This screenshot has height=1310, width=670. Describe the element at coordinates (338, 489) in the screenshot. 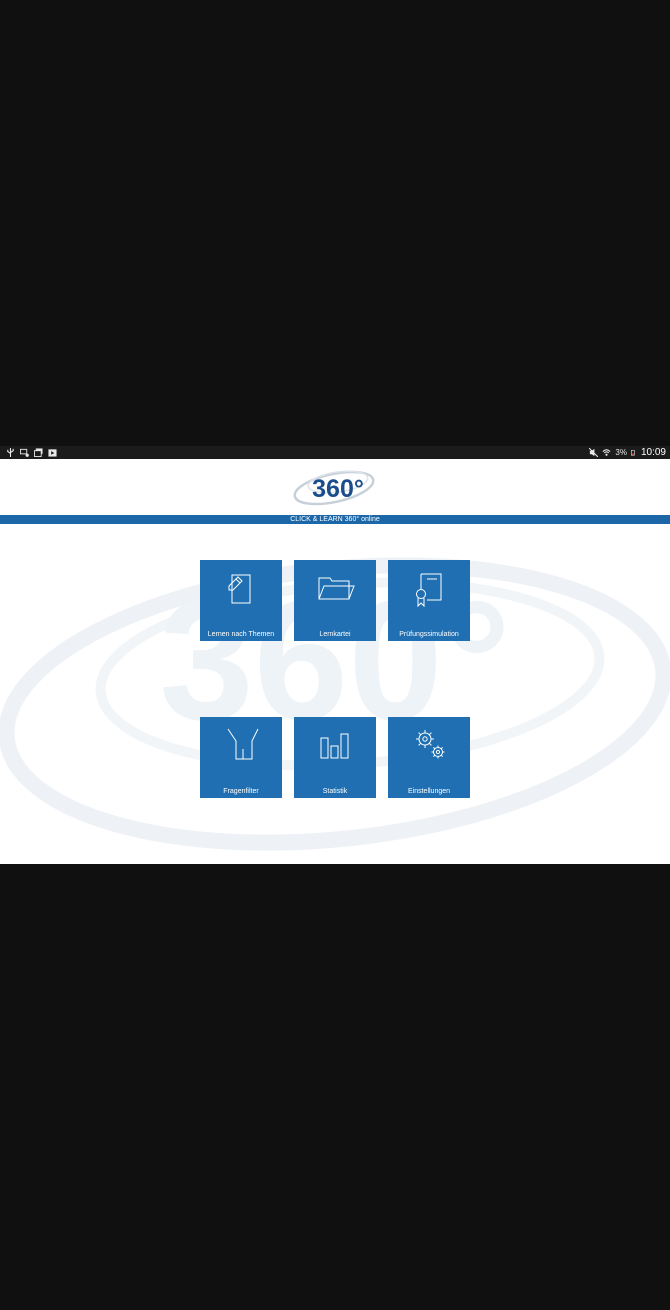

I see `logo-text: 360°` at that location.